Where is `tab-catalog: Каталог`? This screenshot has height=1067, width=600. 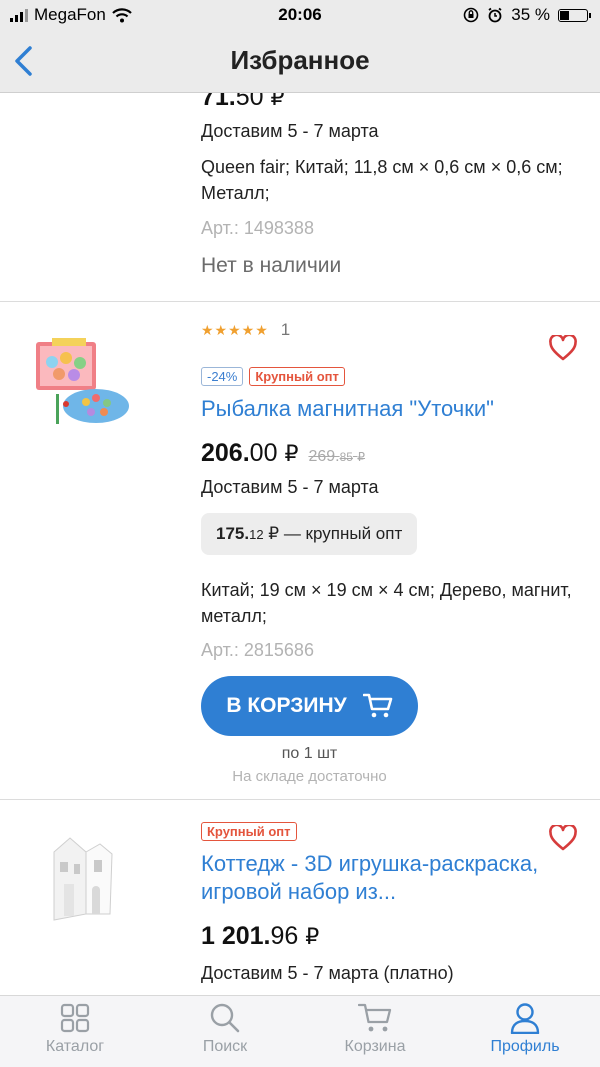
tab-catalog: Каталог is located at coordinates (75, 1029).